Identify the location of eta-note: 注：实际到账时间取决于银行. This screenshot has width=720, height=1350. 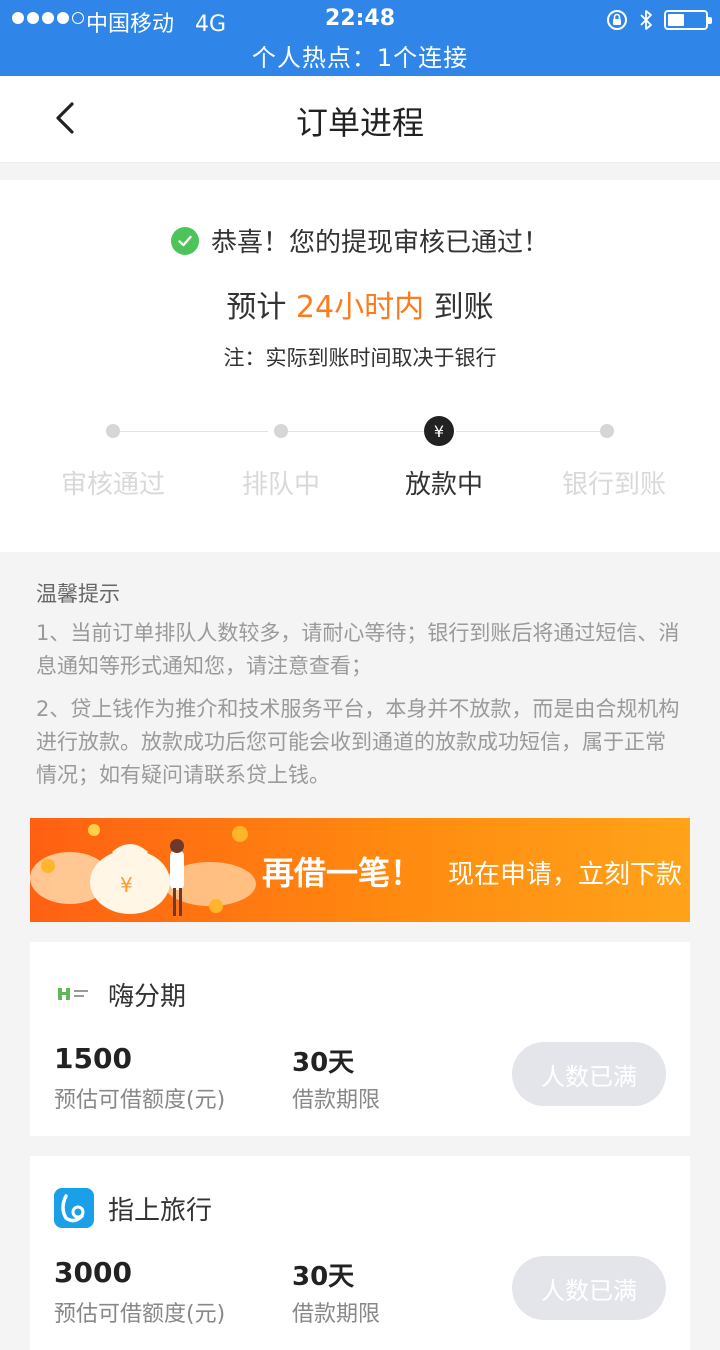
(360, 358).